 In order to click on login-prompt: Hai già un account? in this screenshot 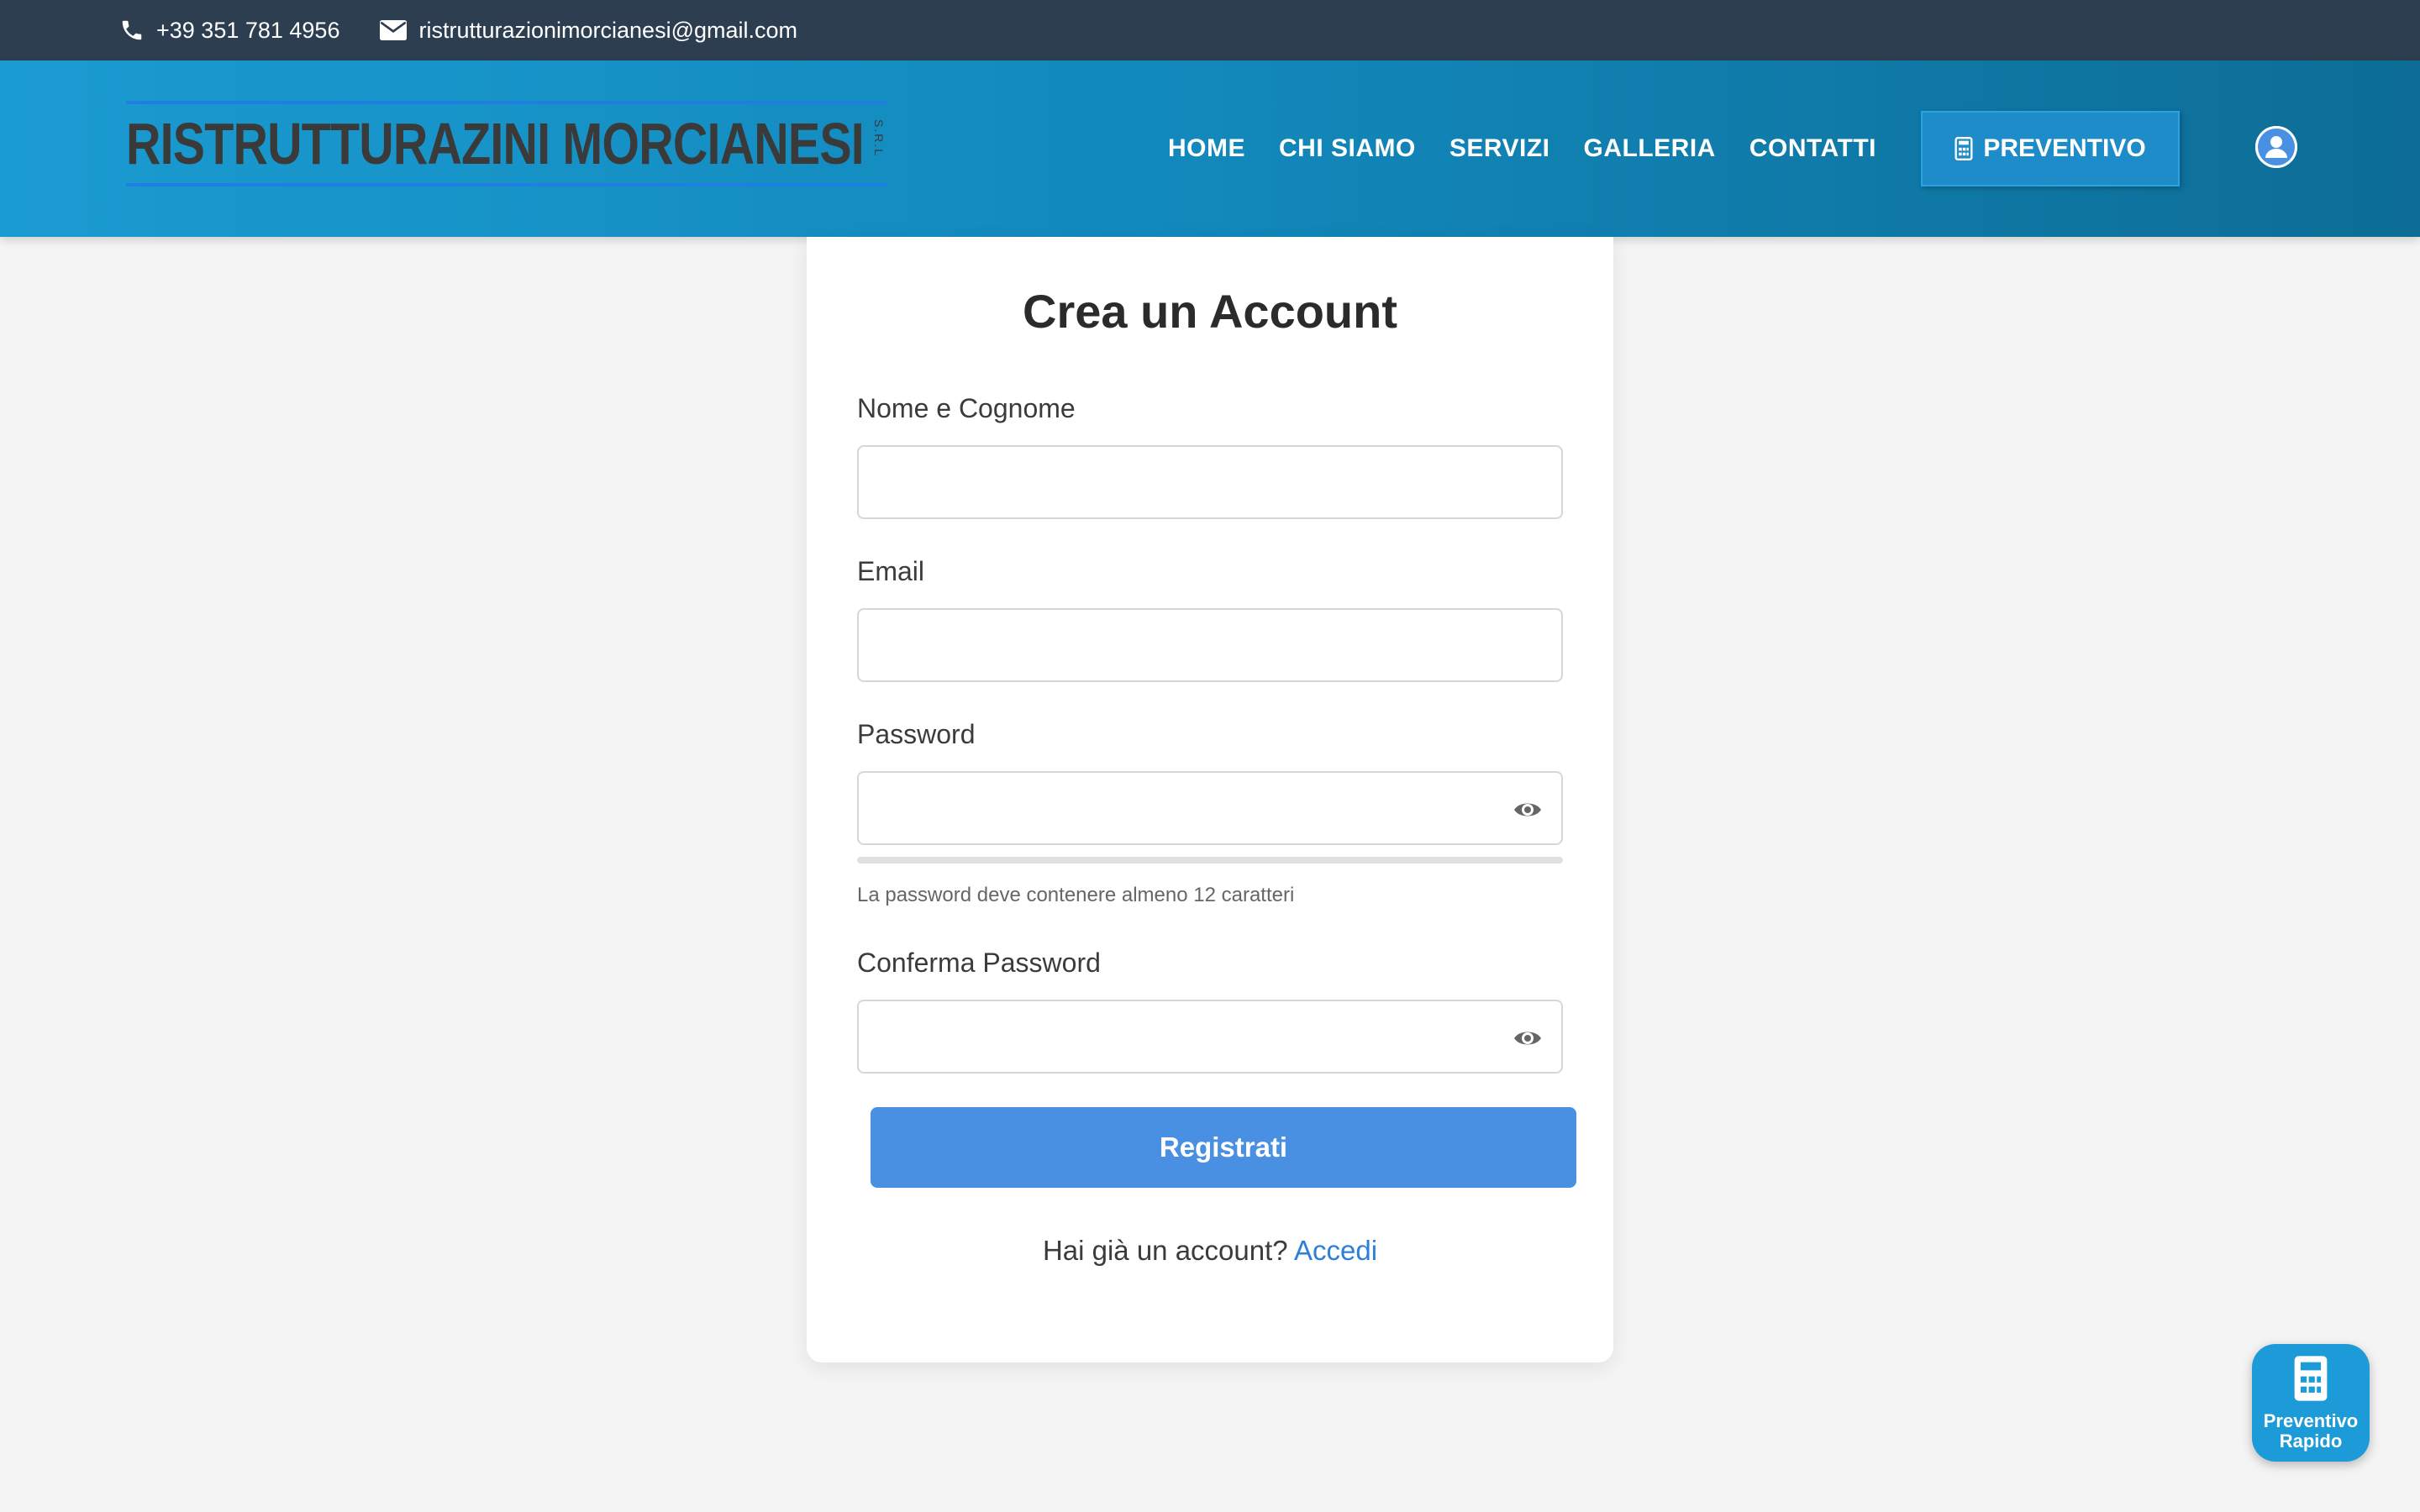, I will do `click(1165, 1250)`.